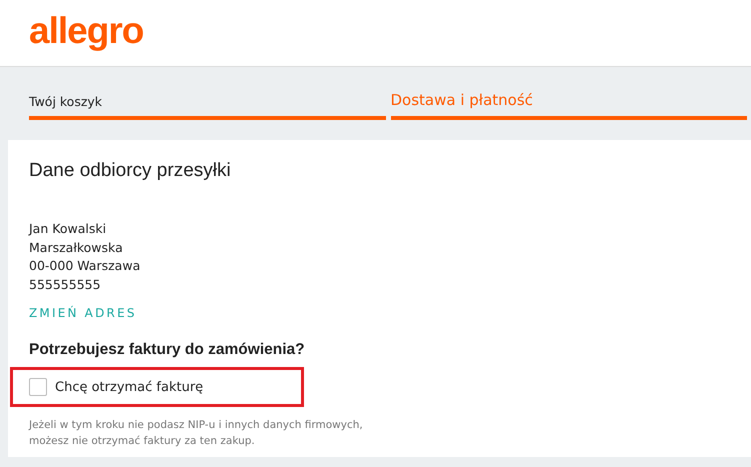 The width and height of the screenshot is (751, 467). Describe the element at coordinates (207, 101) in the screenshot. I see `step-label: Twój koszyk` at that location.